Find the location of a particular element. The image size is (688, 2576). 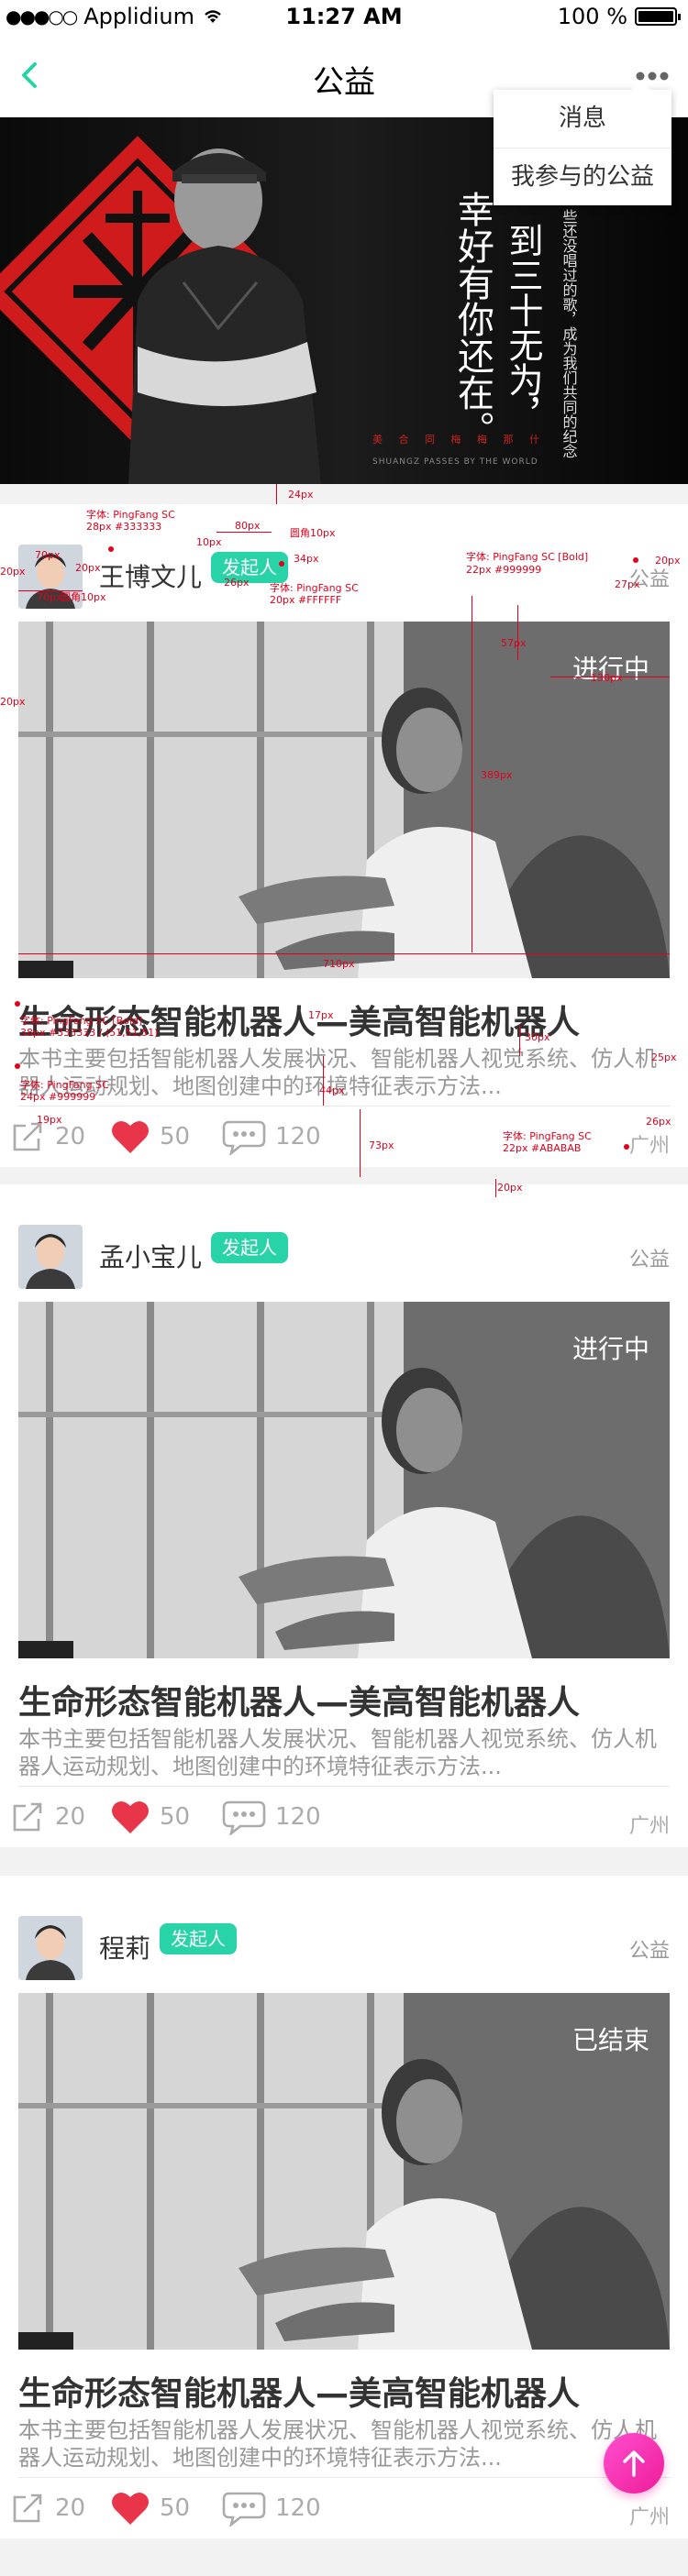

menu-item-my-charity: 我参与的公益 is located at coordinates (582, 176).